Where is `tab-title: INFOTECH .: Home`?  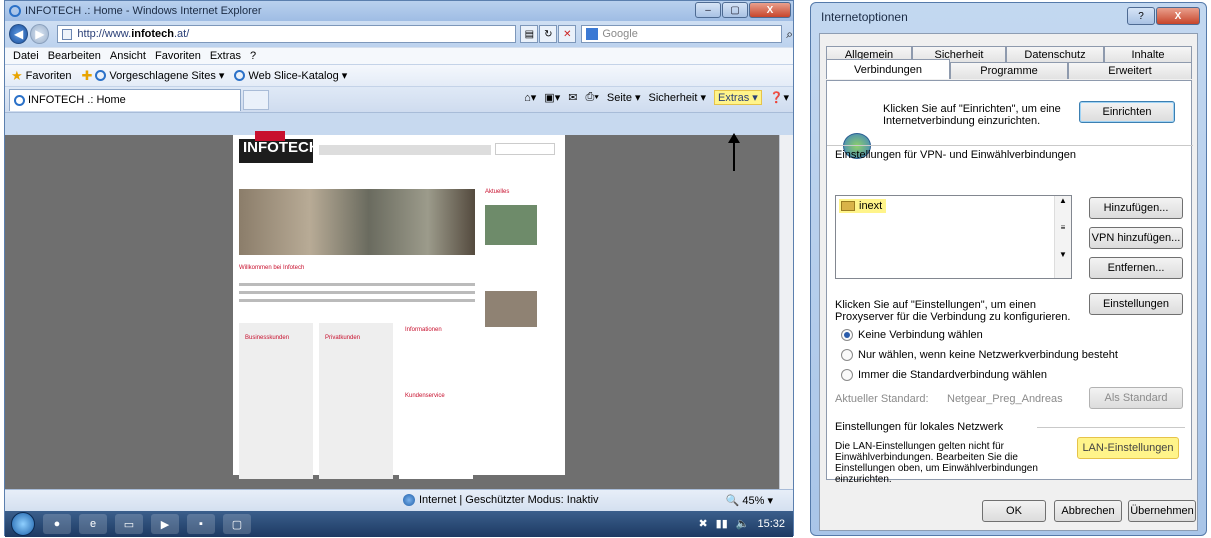 tab-title: INFOTECH .: Home is located at coordinates (77, 100).